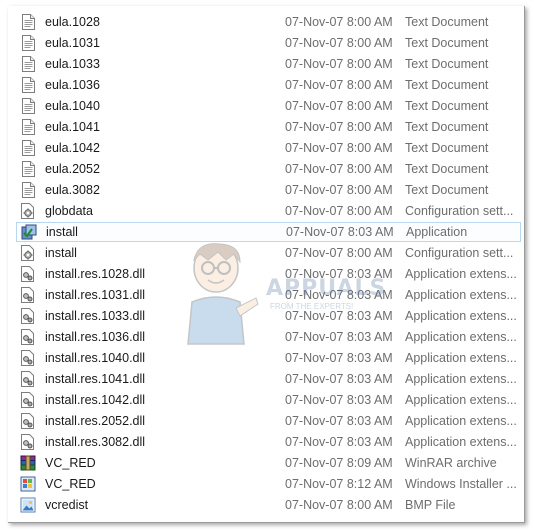 The width and height of the screenshot is (534, 531). I want to click on bmp-image-icon, so click(28, 505).